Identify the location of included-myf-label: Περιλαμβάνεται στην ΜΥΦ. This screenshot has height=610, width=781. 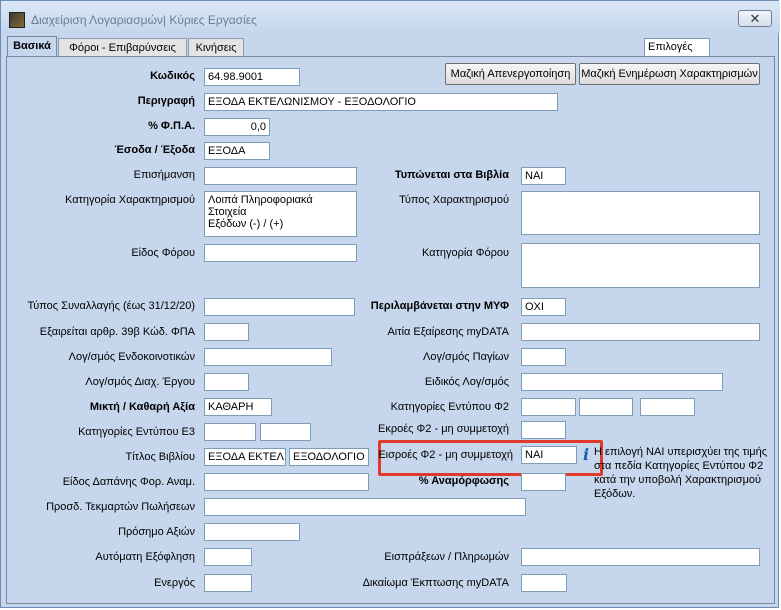
(439, 306).